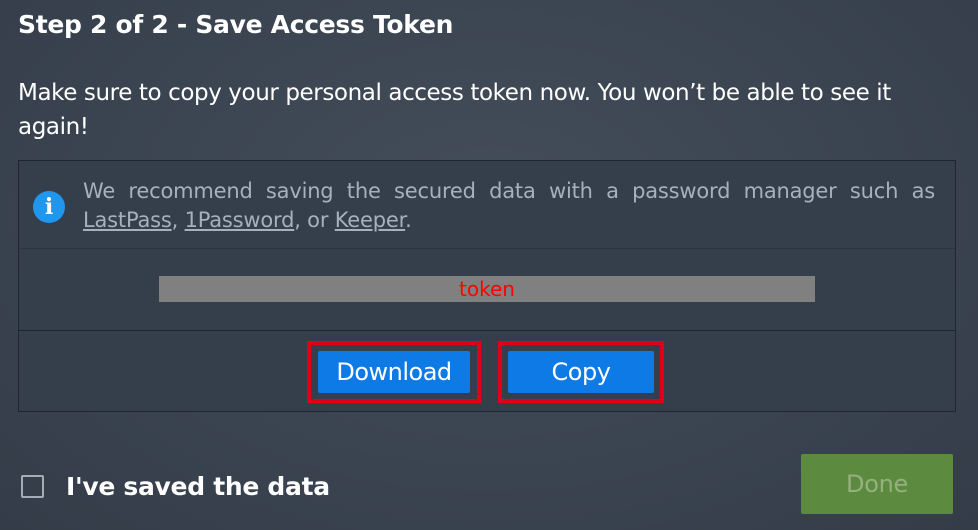 The image size is (978, 530). I want to click on saved-data-checkbox-row: I've saved the data, so click(175, 486).